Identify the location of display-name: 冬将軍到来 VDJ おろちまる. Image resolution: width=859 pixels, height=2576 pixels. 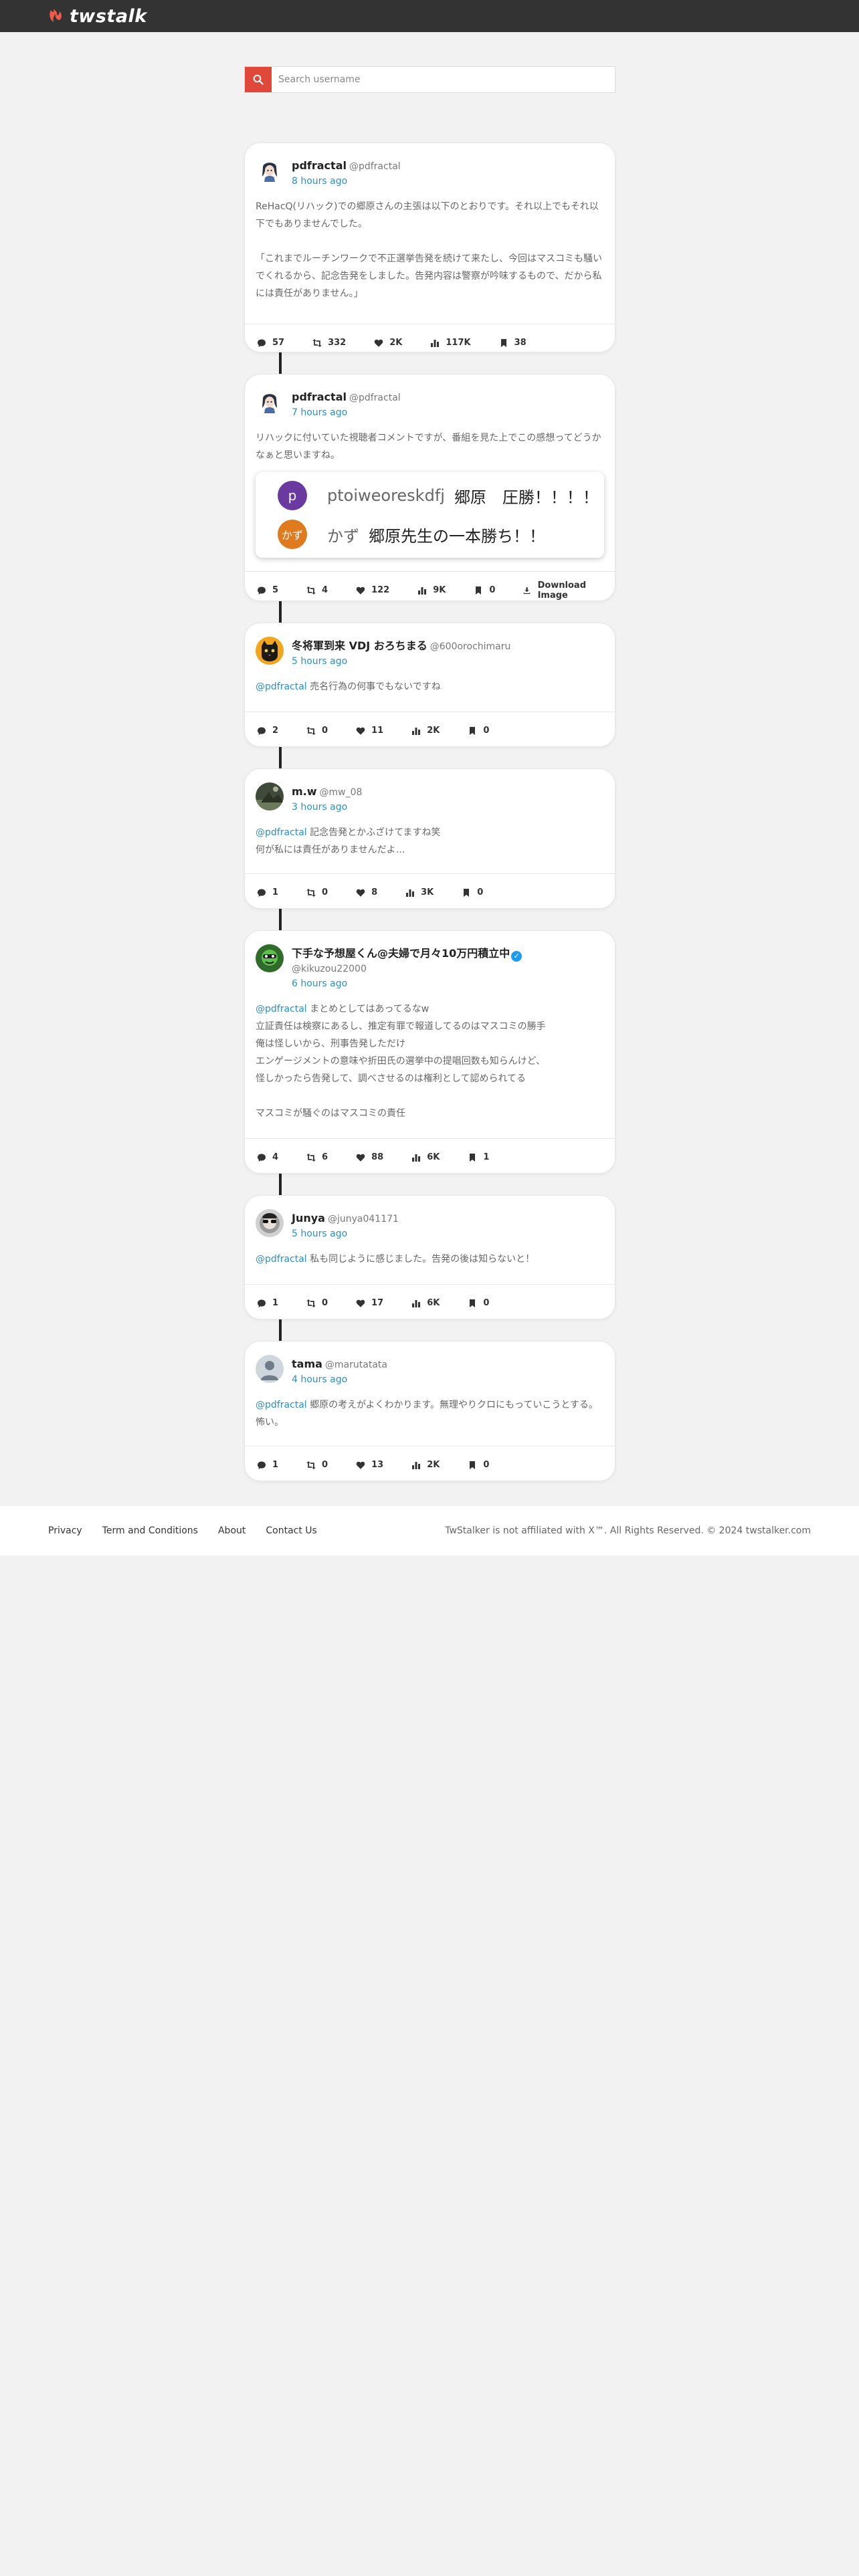
(360, 645).